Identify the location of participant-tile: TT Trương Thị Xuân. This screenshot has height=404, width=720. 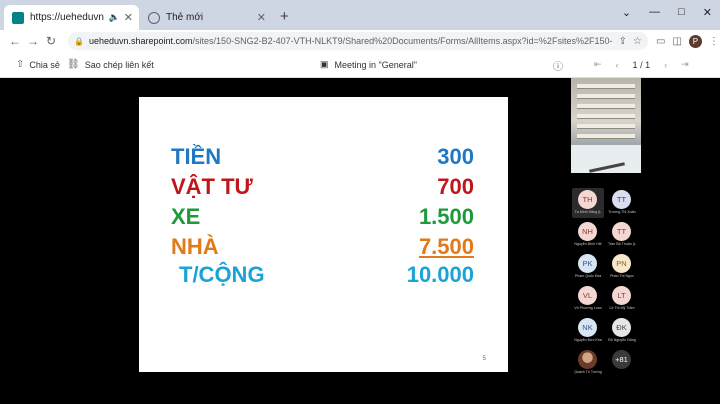
(622, 203).